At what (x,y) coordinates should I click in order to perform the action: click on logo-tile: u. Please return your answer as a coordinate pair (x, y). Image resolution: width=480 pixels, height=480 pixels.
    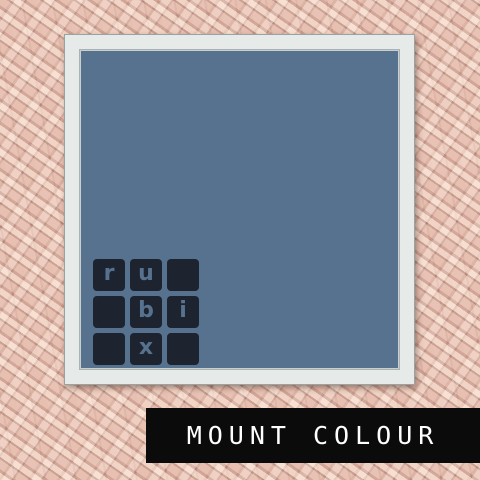
    Looking at the image, I should click on (146, 275).